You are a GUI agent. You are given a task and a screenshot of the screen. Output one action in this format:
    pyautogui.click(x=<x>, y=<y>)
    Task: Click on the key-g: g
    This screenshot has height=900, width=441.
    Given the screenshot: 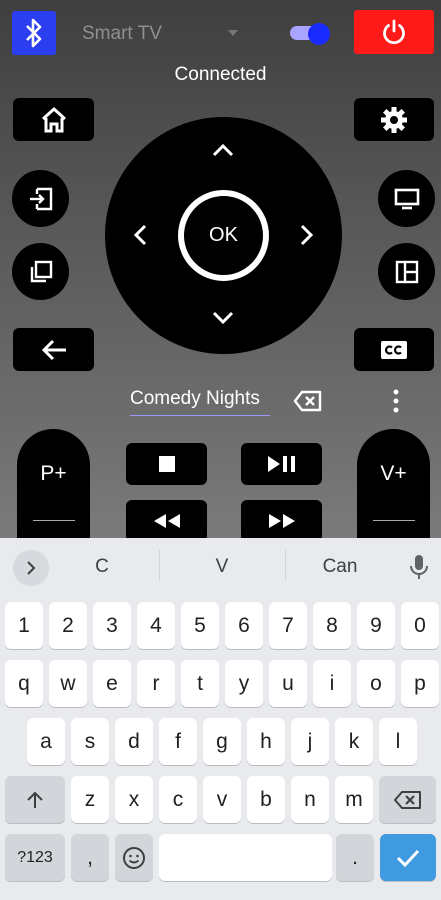 What is the action you would take?
    pyautogui.click(x=222, y=741)
    